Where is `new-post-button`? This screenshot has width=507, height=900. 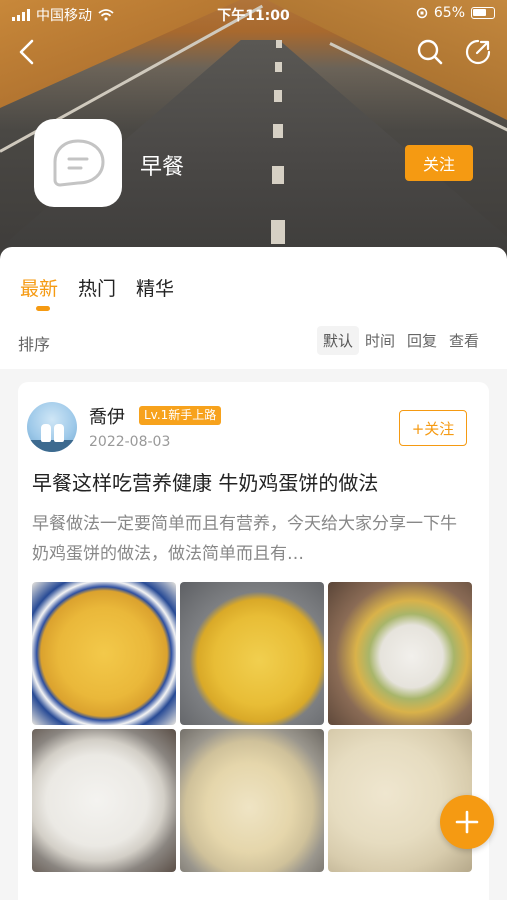
new-post-button is located at coordinates (467, 822).